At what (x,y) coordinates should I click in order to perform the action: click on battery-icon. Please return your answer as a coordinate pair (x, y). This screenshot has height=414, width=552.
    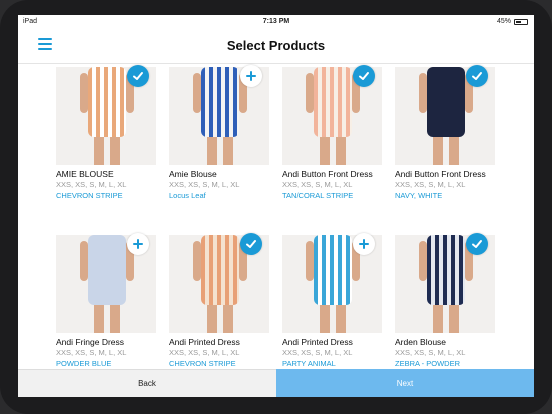
    Looking at the image, I should click on (521, 21).